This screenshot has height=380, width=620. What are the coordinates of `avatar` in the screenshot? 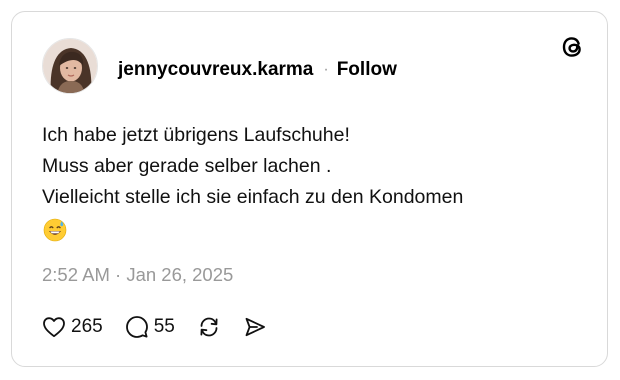 It's located at (70, 66).